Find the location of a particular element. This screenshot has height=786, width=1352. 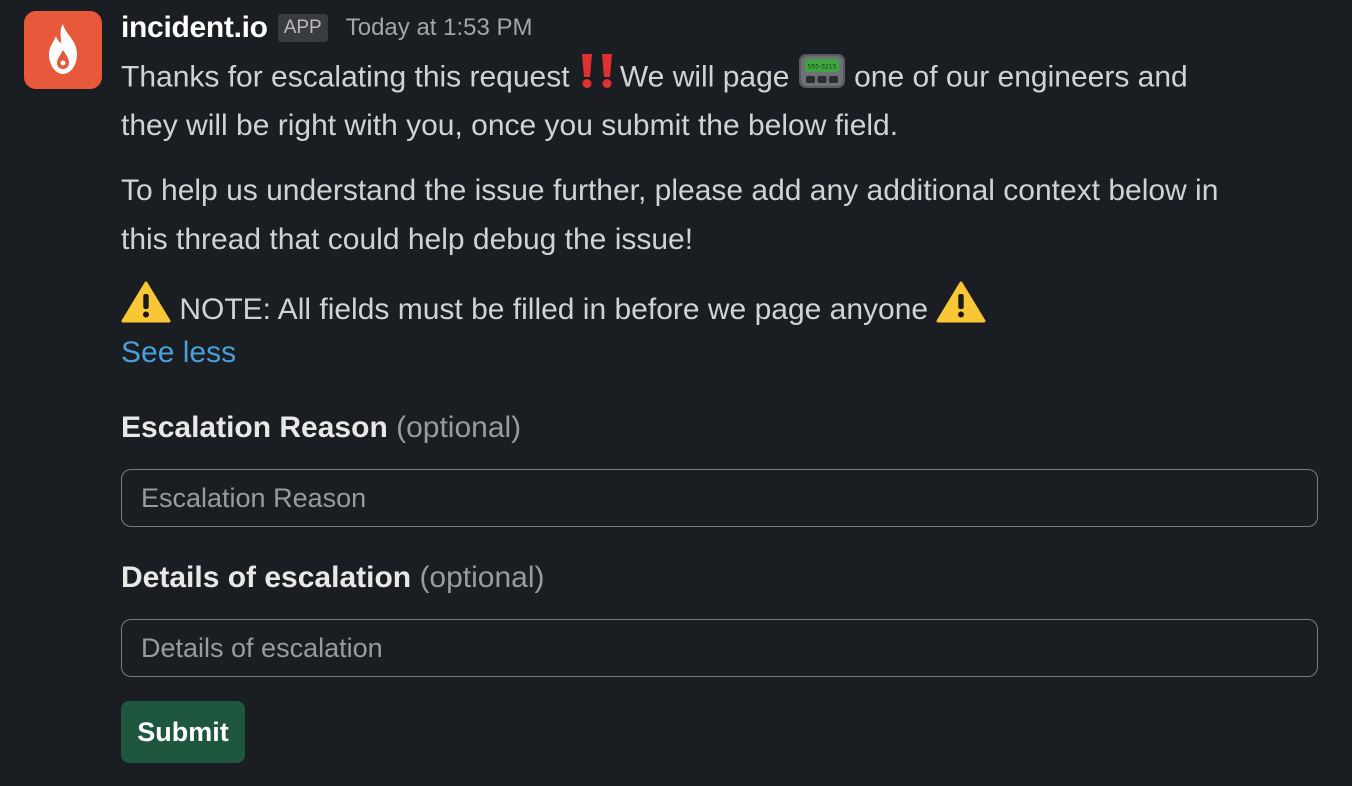

warning-icon is located at coordinates (961, 309).